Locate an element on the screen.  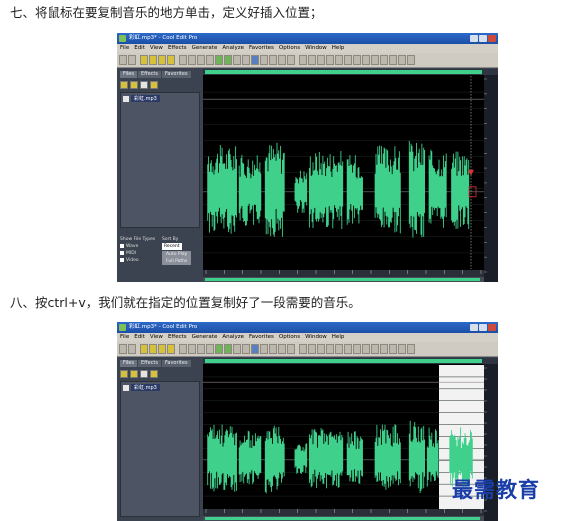
menu-effects: Effects is located at coordinates (177, 337).